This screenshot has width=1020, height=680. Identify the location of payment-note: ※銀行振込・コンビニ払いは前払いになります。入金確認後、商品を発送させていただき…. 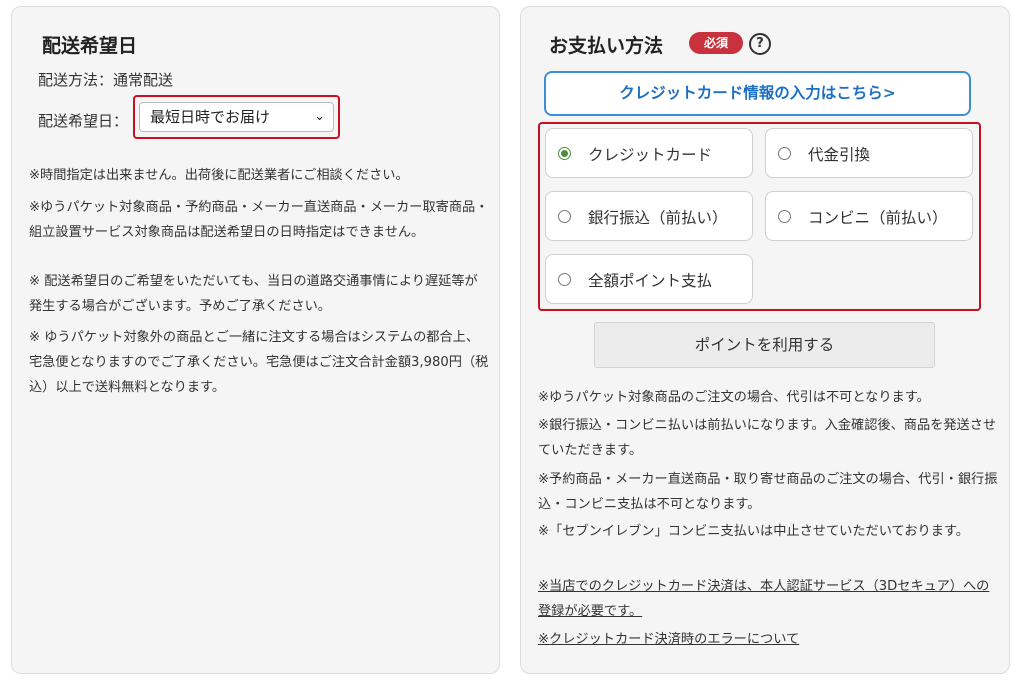
(767, 438).